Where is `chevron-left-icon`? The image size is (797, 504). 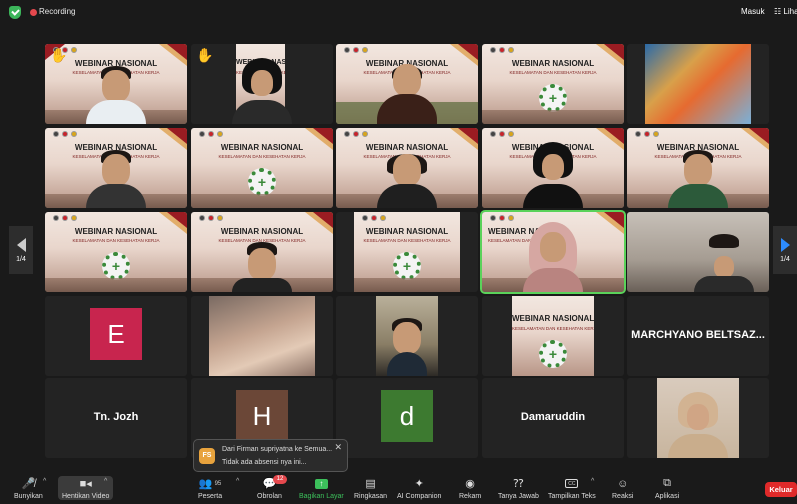 chevron-left-icon is located at coordinates (21, 244).